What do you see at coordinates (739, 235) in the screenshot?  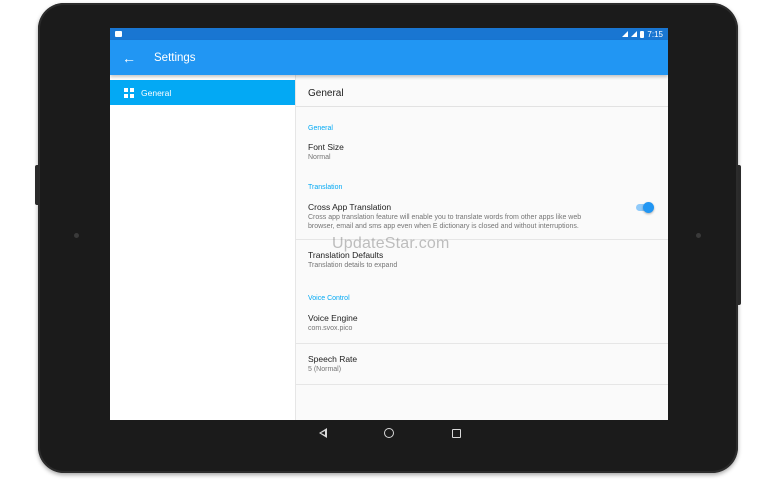 I see `power-button` at bounding box center [739, 235].